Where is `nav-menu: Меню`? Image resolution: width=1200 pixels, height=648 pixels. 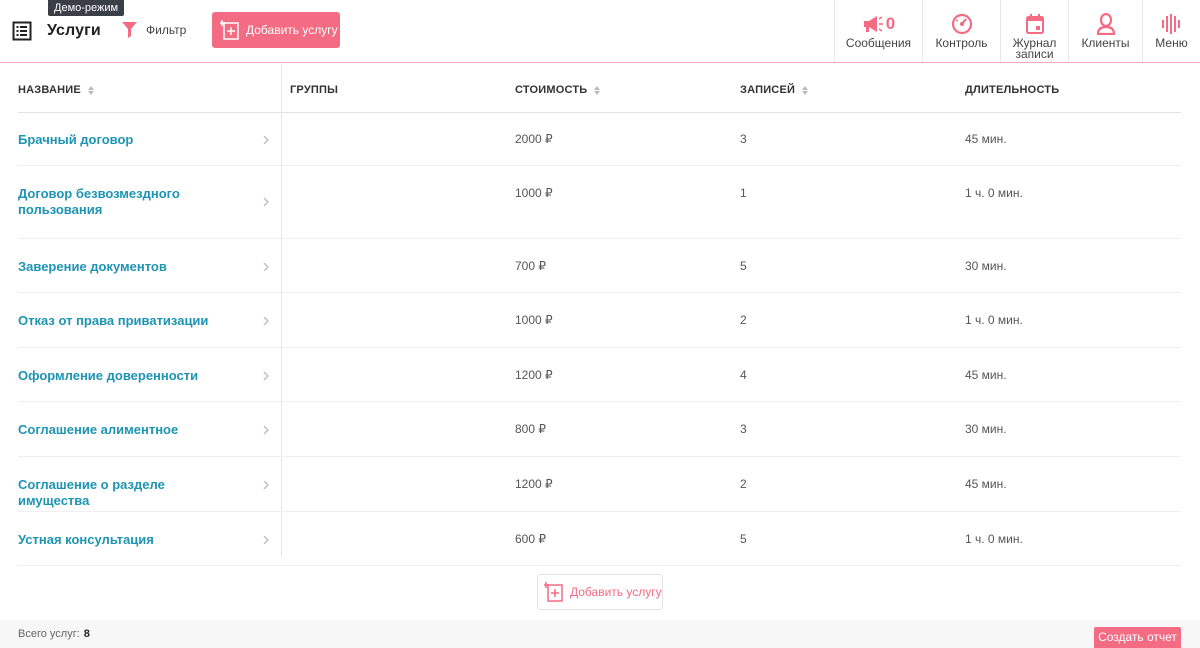
nav-menu: Меню is located at coordinates (1171, 31).